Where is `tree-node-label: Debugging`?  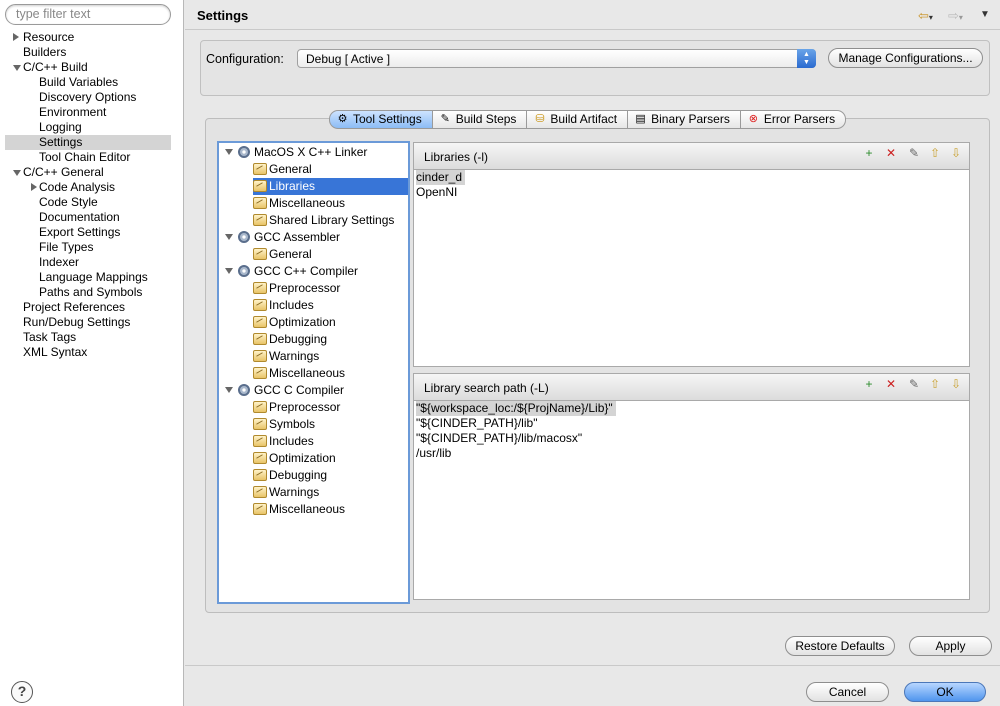
tree-node-label: Debugging is located at coordinates (298, 475).